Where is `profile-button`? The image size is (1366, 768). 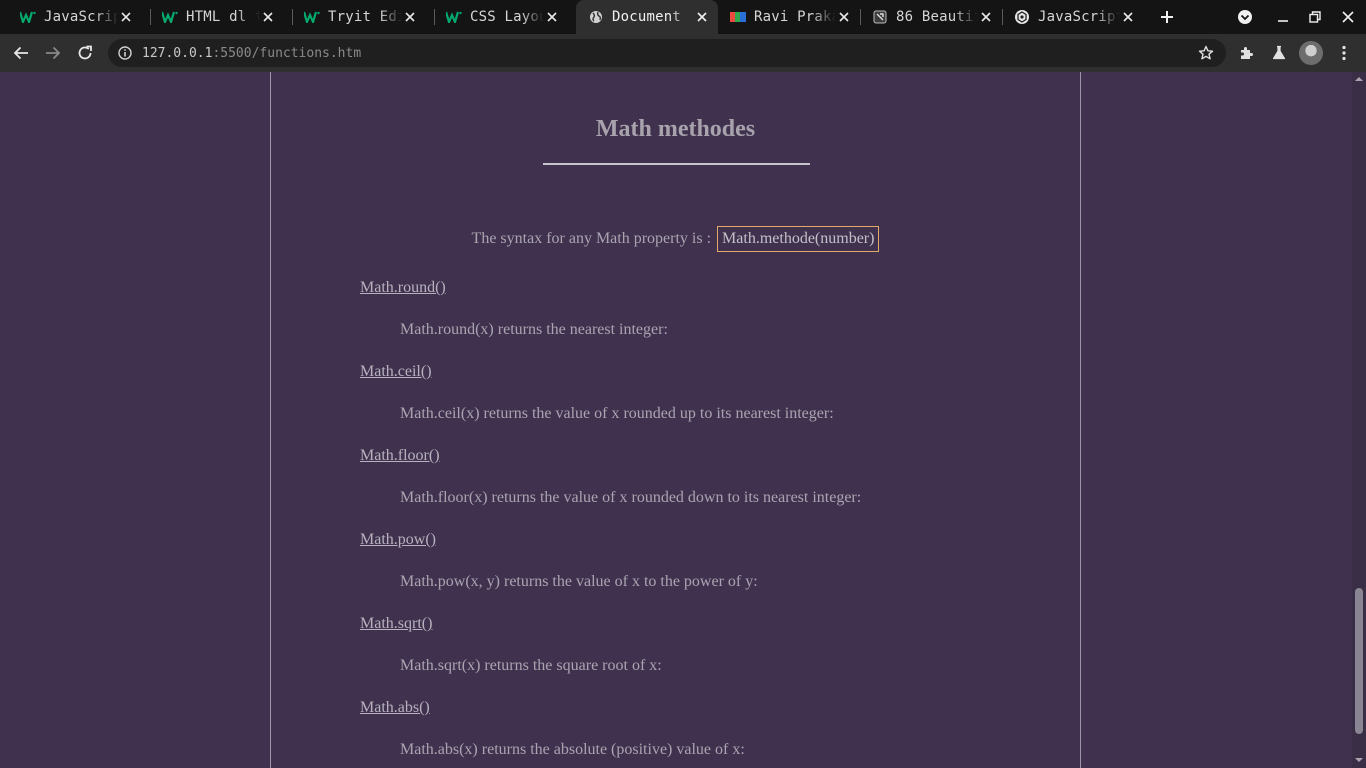 profile-button is located at coordinates (1311, 53).